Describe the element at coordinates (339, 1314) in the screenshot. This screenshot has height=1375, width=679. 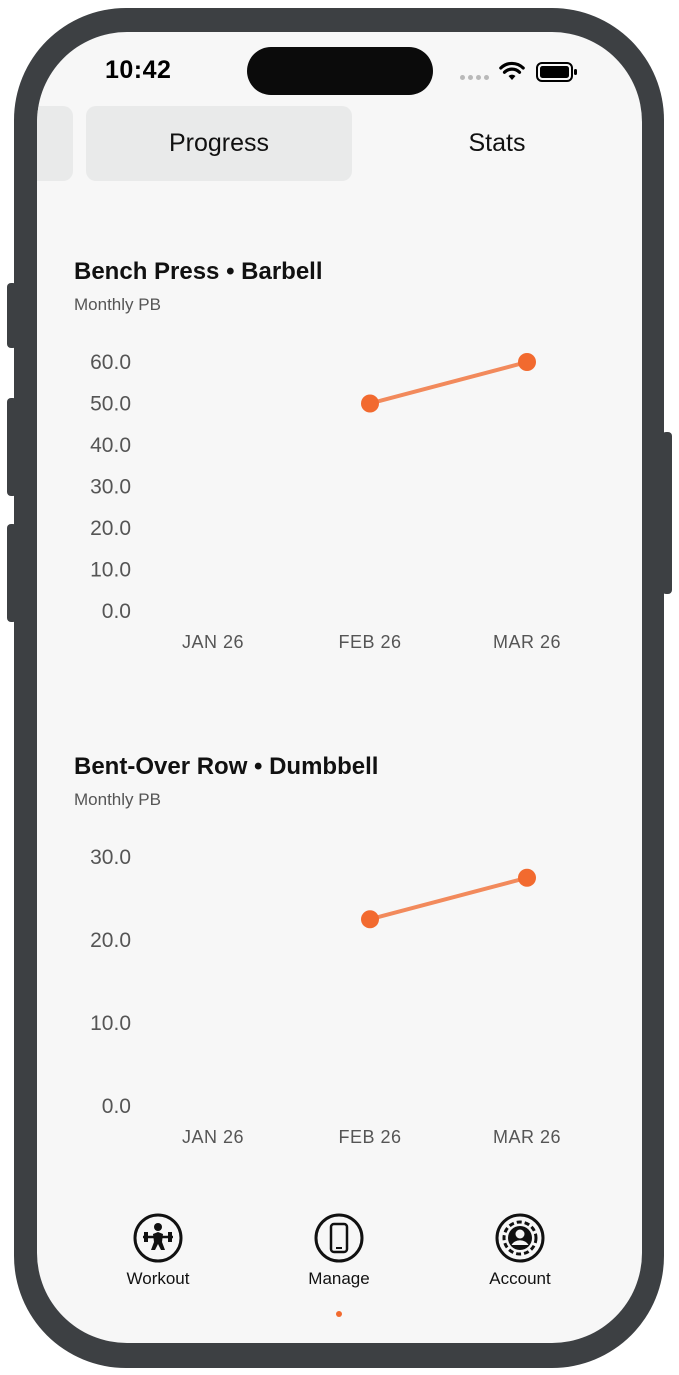
I see `active-tab-indicator` at that location.